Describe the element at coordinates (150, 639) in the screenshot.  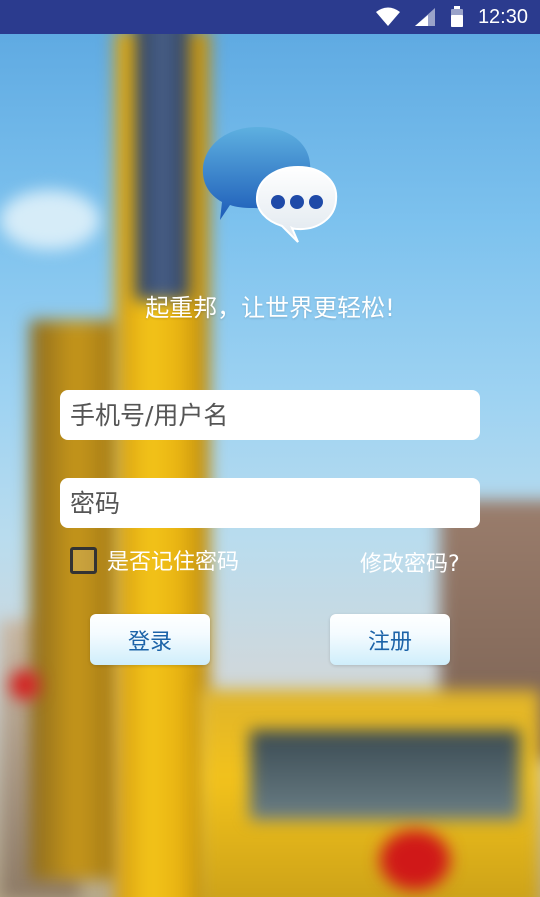
I see `login-button: 登录` at that location.